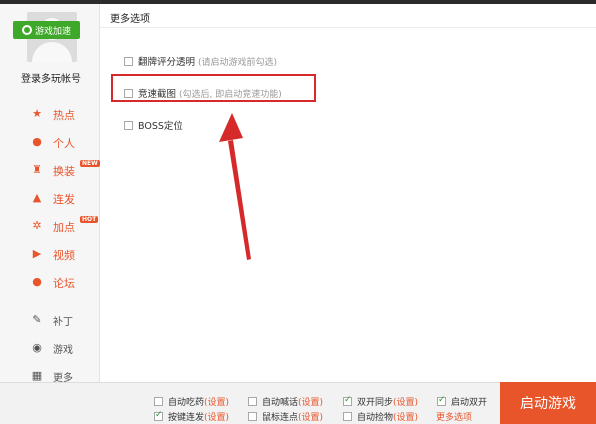 Image resolution: width=596 pixels, height=424 pixels. What do you see at coordinates (37, 347) in the screenshot?
I see `gamepad-icon: ◉` at bounding box center [37, 347].